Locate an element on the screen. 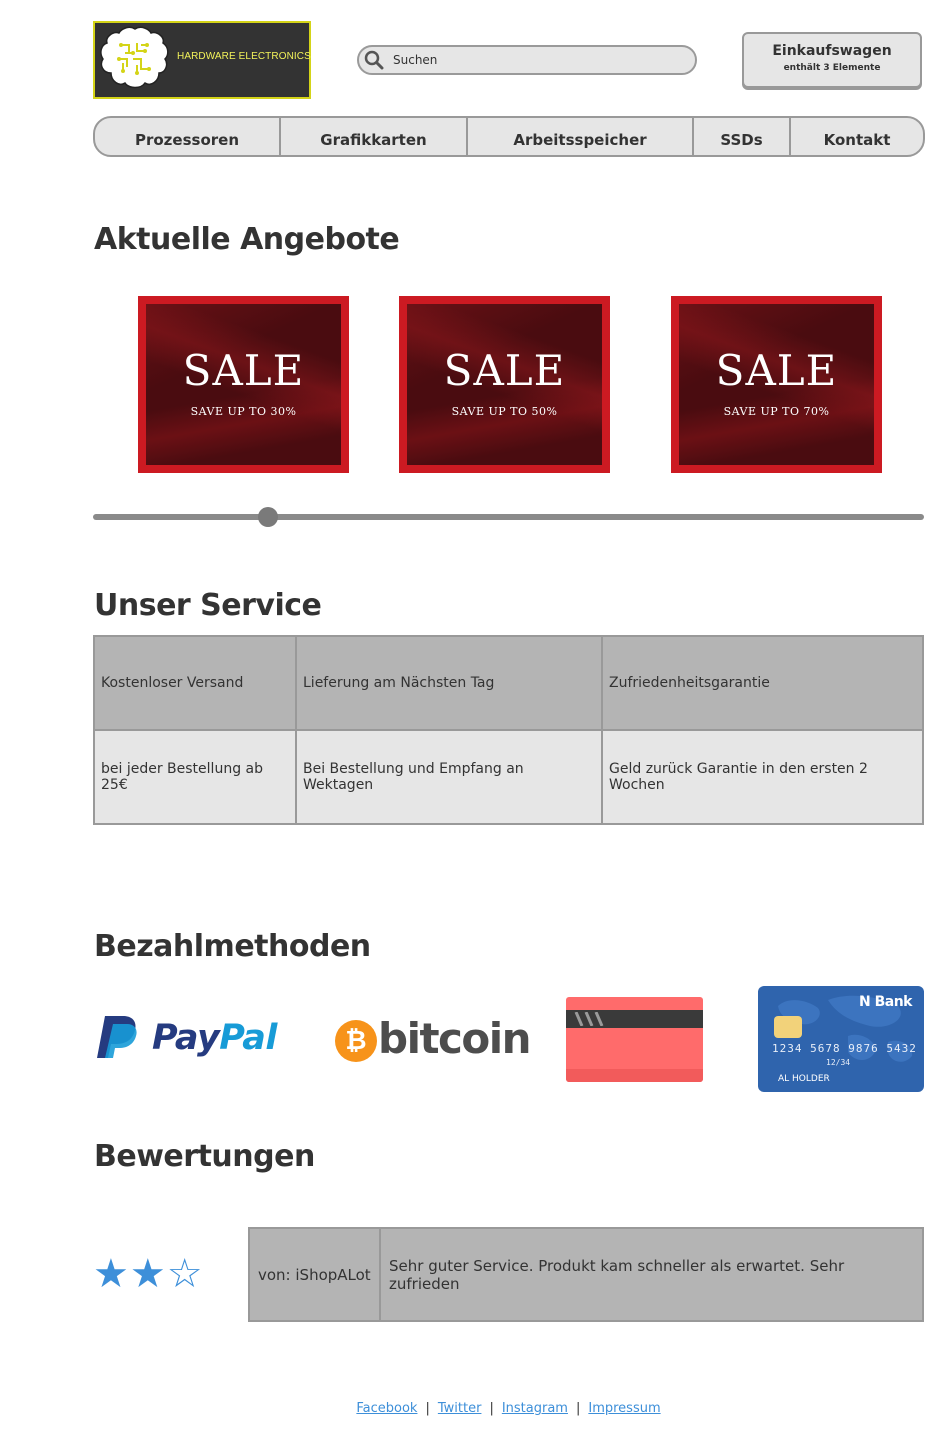  circuit-logo-icon is located at coordinates (134, 57).